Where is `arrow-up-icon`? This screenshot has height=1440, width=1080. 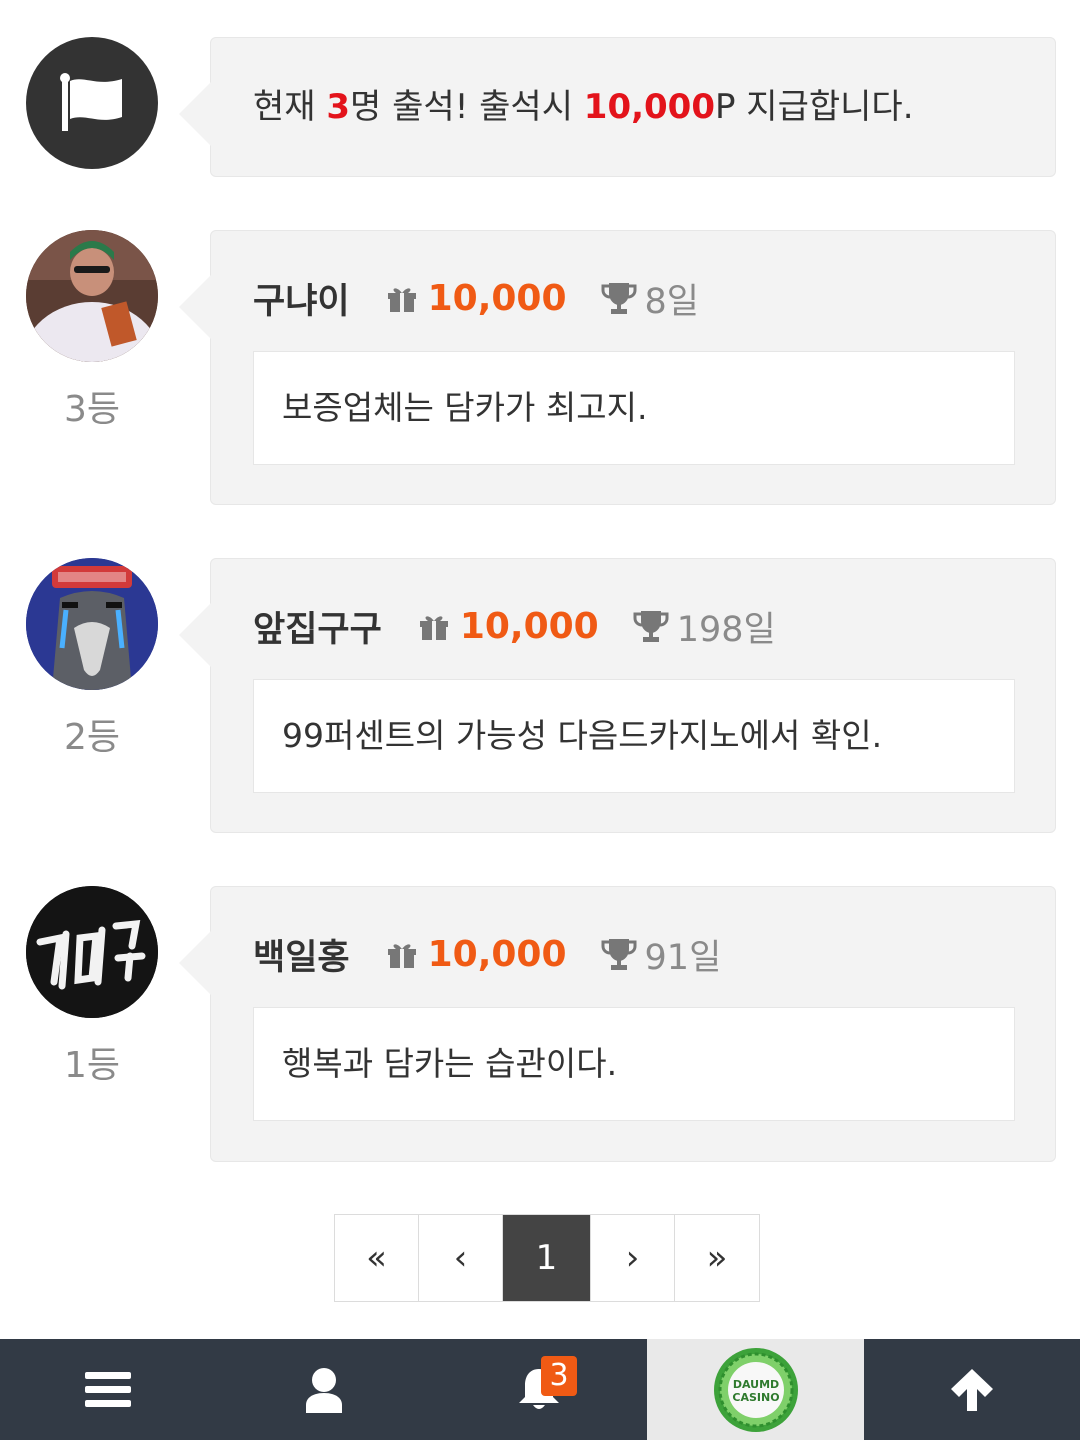 arrow-up-icon is located at coordinates (972, 1389).